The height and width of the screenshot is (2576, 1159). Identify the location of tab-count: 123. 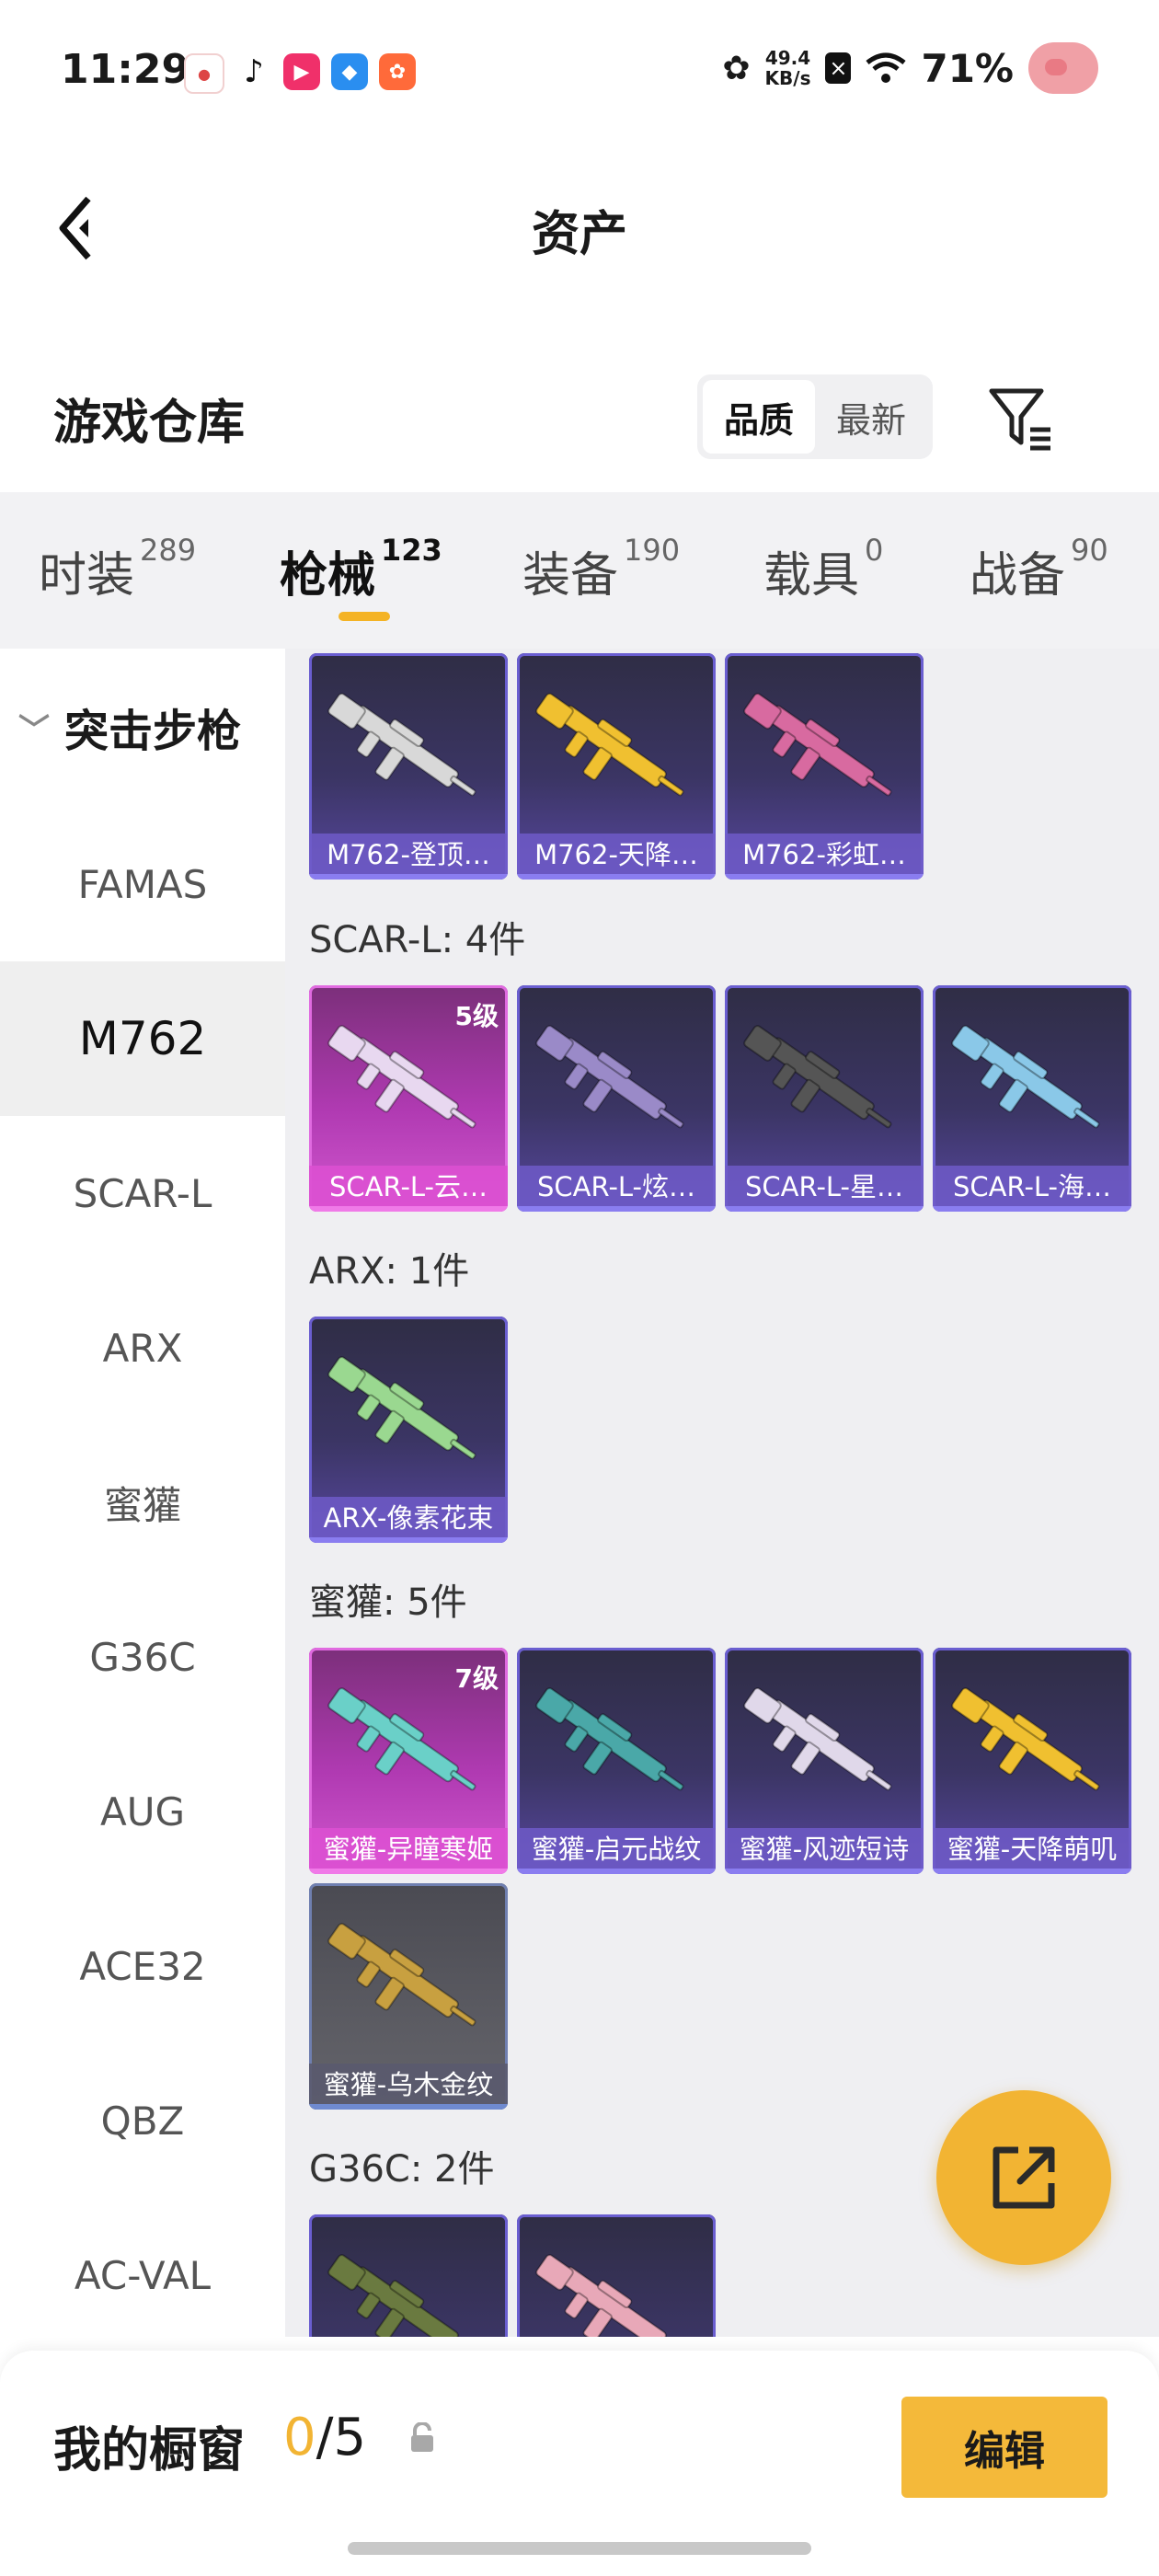
(411, 550).